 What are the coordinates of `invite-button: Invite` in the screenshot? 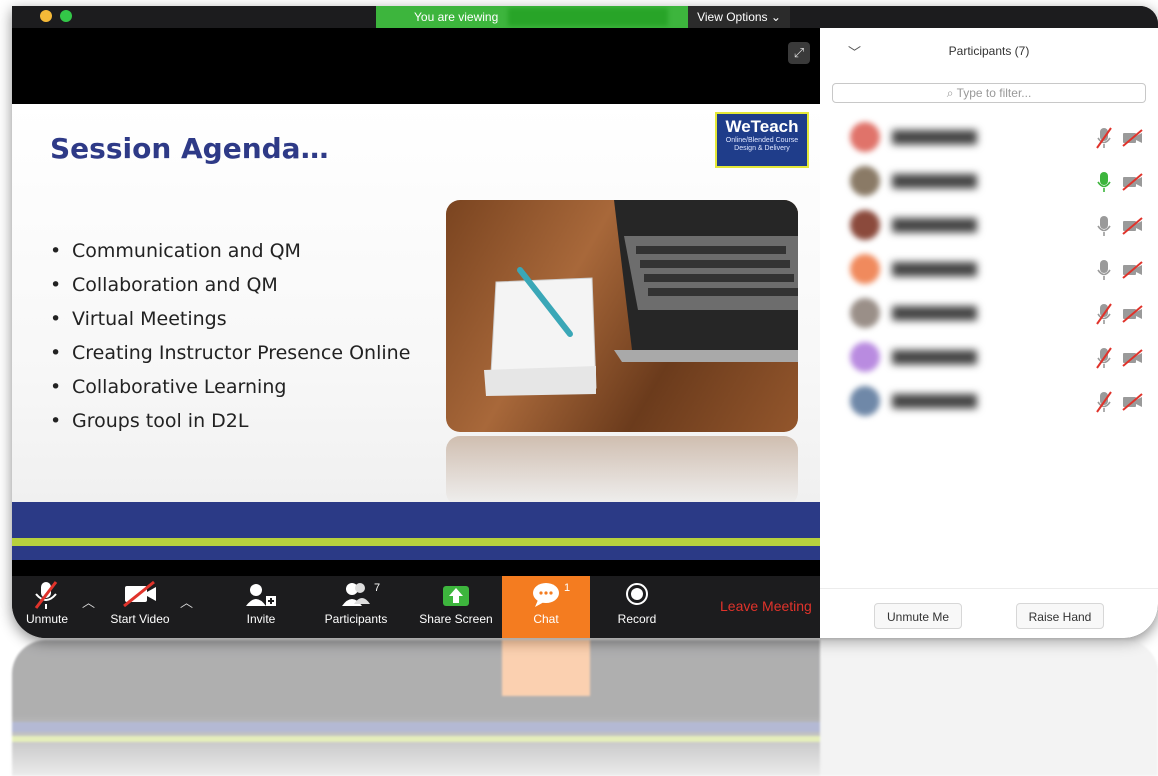 It's located at (261, 607).